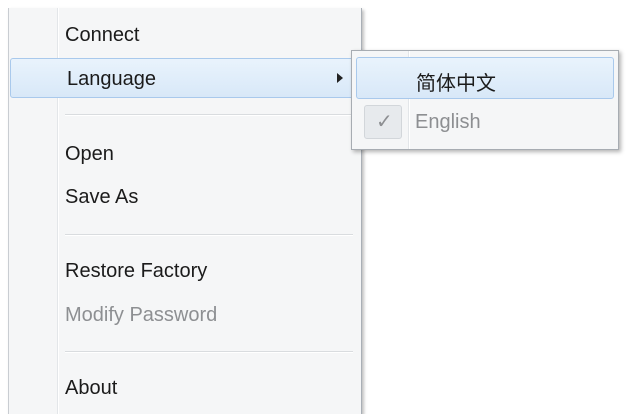 The image size is (627, 414). I want to click on menu-item-modify-password: Modify Password, so click(185, 314).